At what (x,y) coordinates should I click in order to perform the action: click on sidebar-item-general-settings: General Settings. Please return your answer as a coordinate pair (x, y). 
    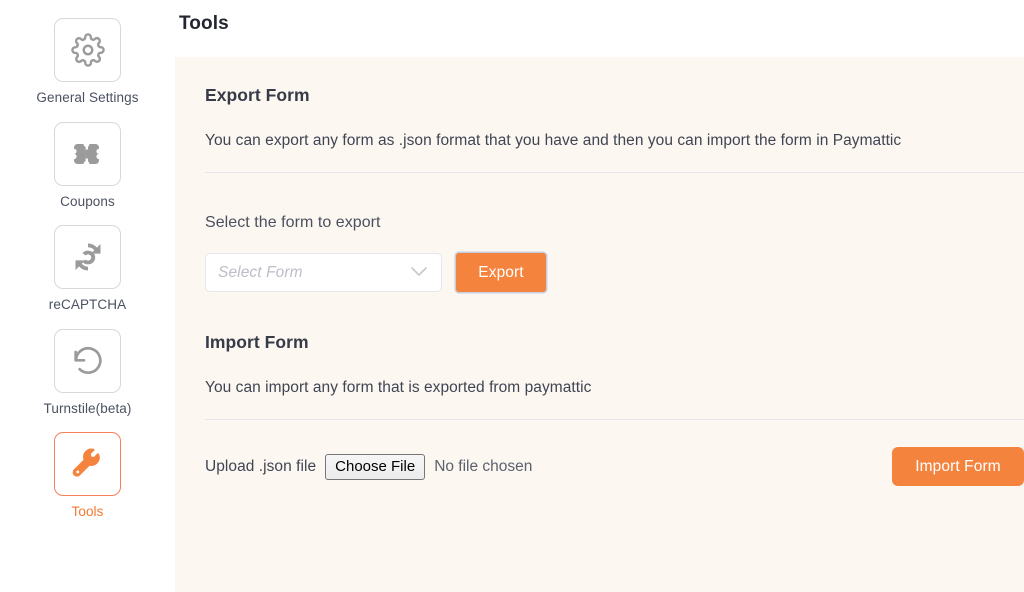
    Looking at the image, I should click on (87, 61).